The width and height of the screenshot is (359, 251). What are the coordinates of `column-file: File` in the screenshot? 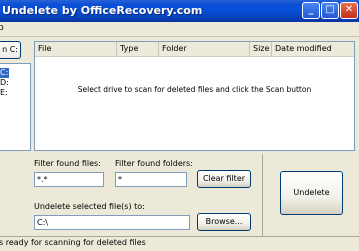 It's located at (76, 49).